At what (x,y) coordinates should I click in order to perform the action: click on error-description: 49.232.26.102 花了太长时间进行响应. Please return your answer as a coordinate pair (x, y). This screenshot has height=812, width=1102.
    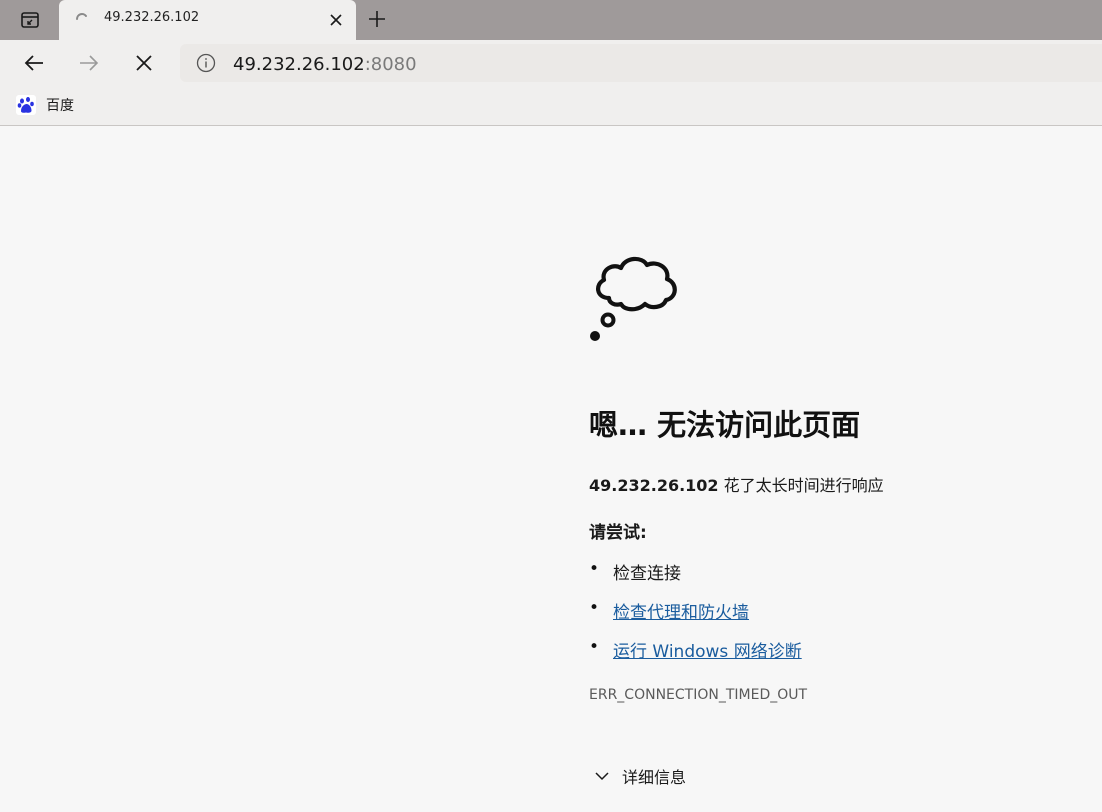
    Looking at the image, I should click on (736, 484).